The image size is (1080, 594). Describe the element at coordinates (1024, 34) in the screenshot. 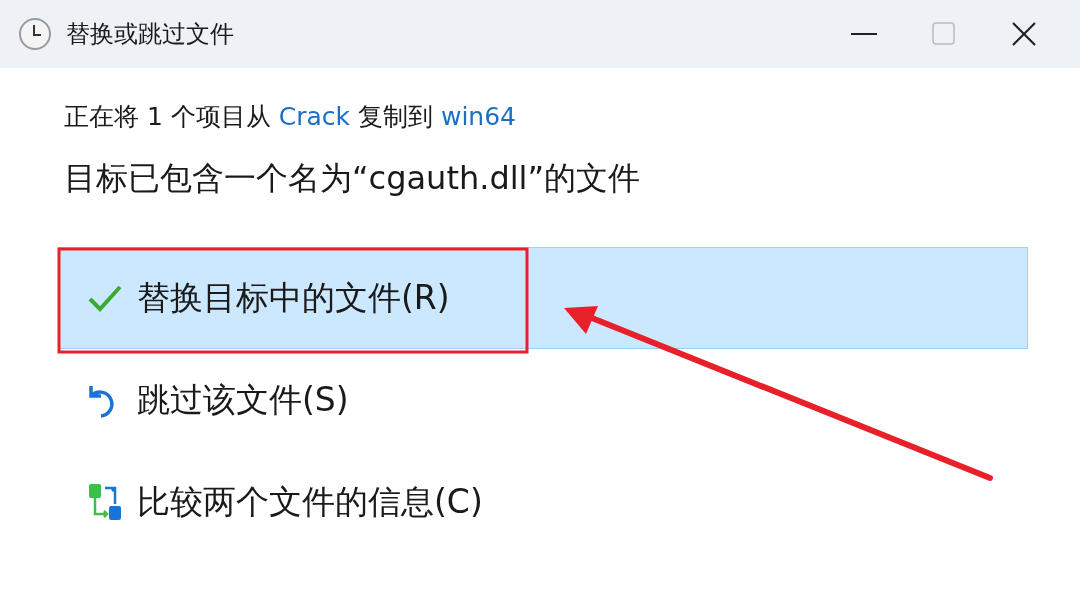

I see `close-icon` at that location.